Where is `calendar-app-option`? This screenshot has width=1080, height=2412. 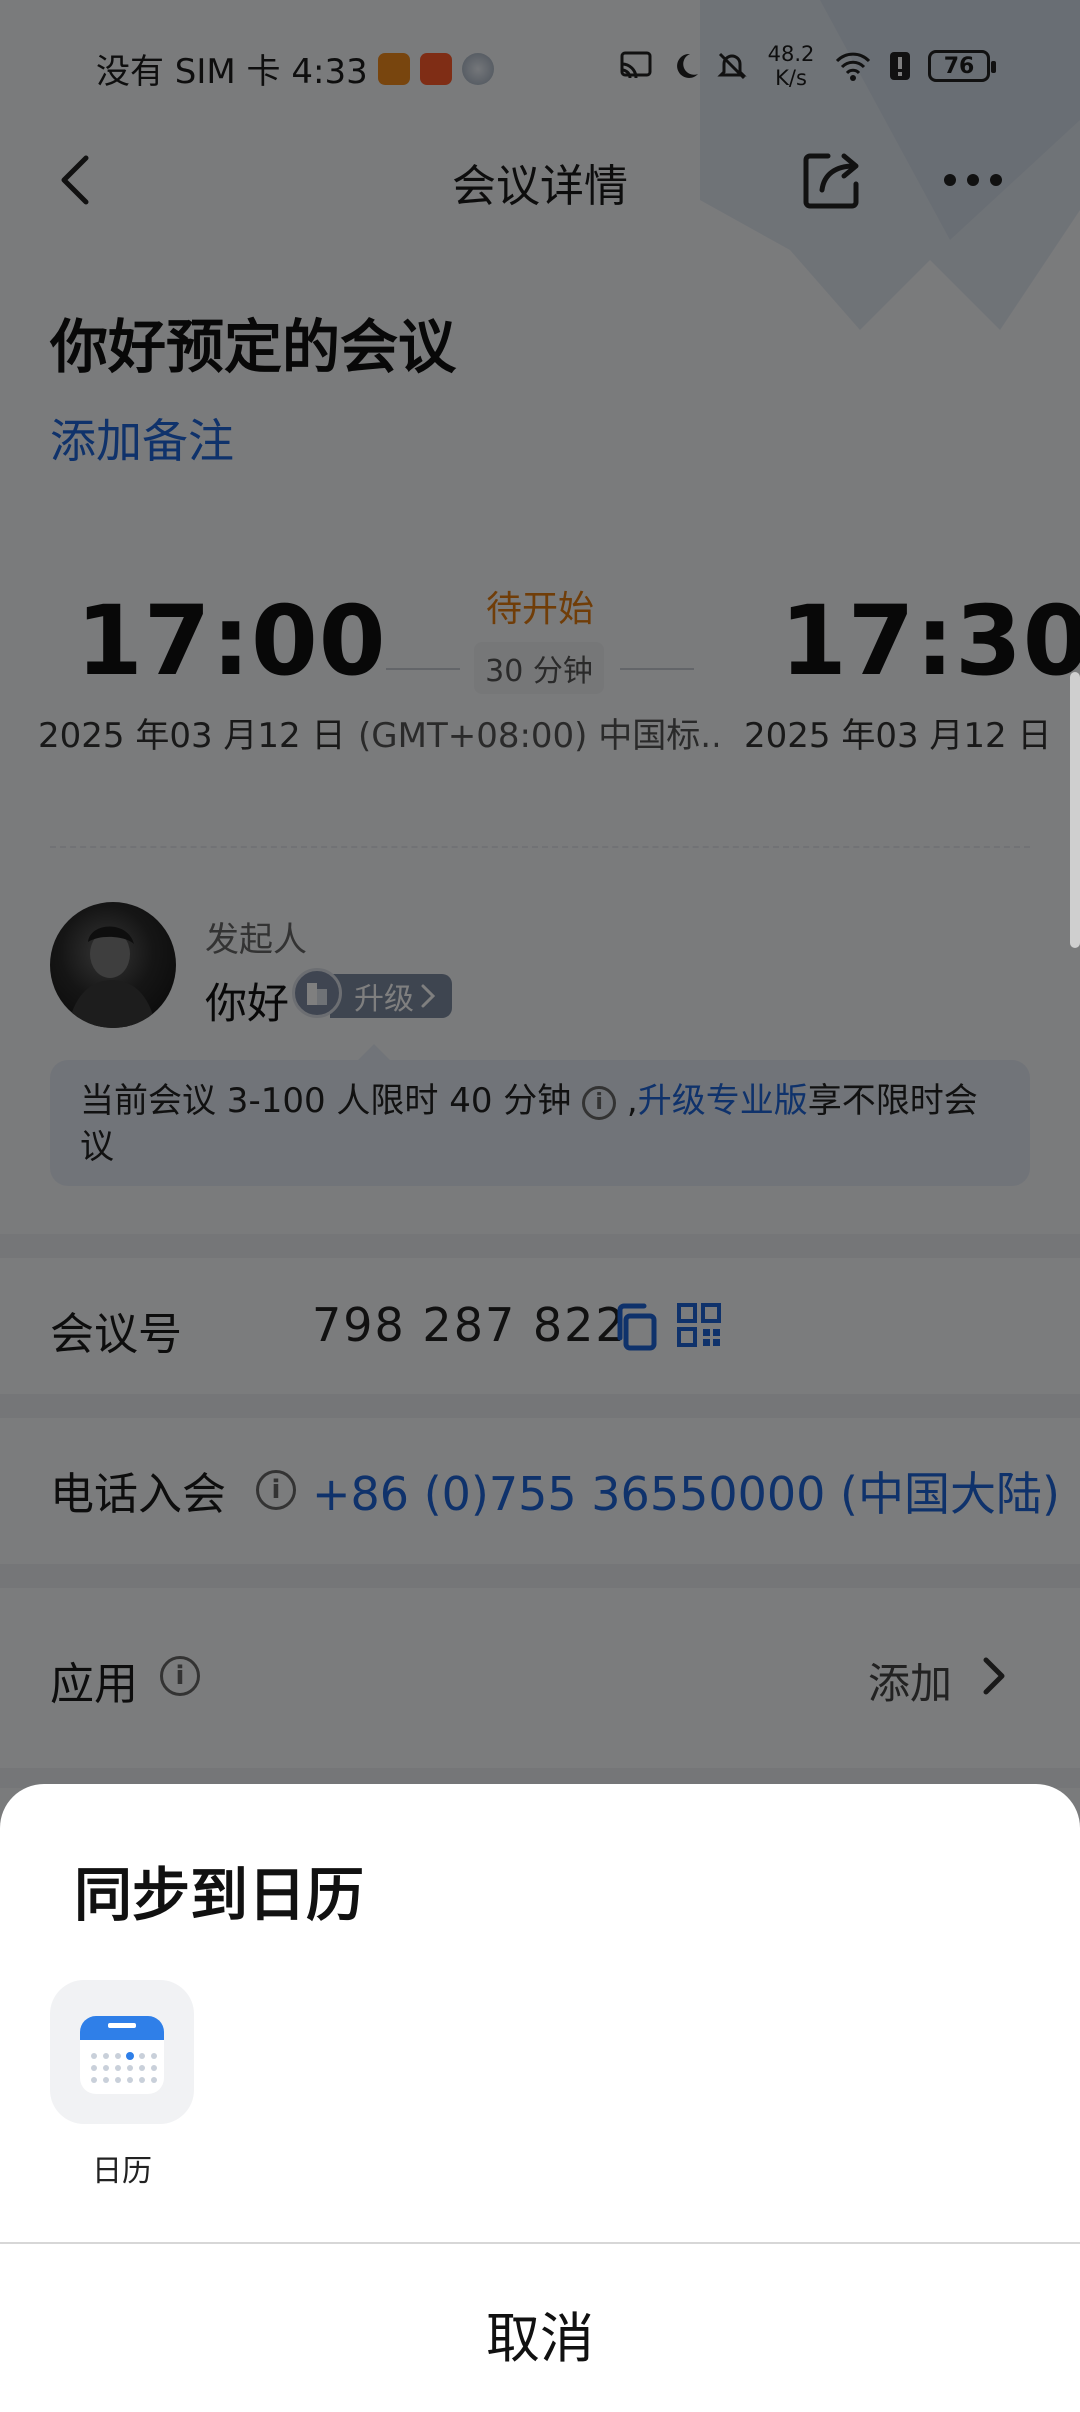 calendar-app-option is located at coordinates (122, 2052).